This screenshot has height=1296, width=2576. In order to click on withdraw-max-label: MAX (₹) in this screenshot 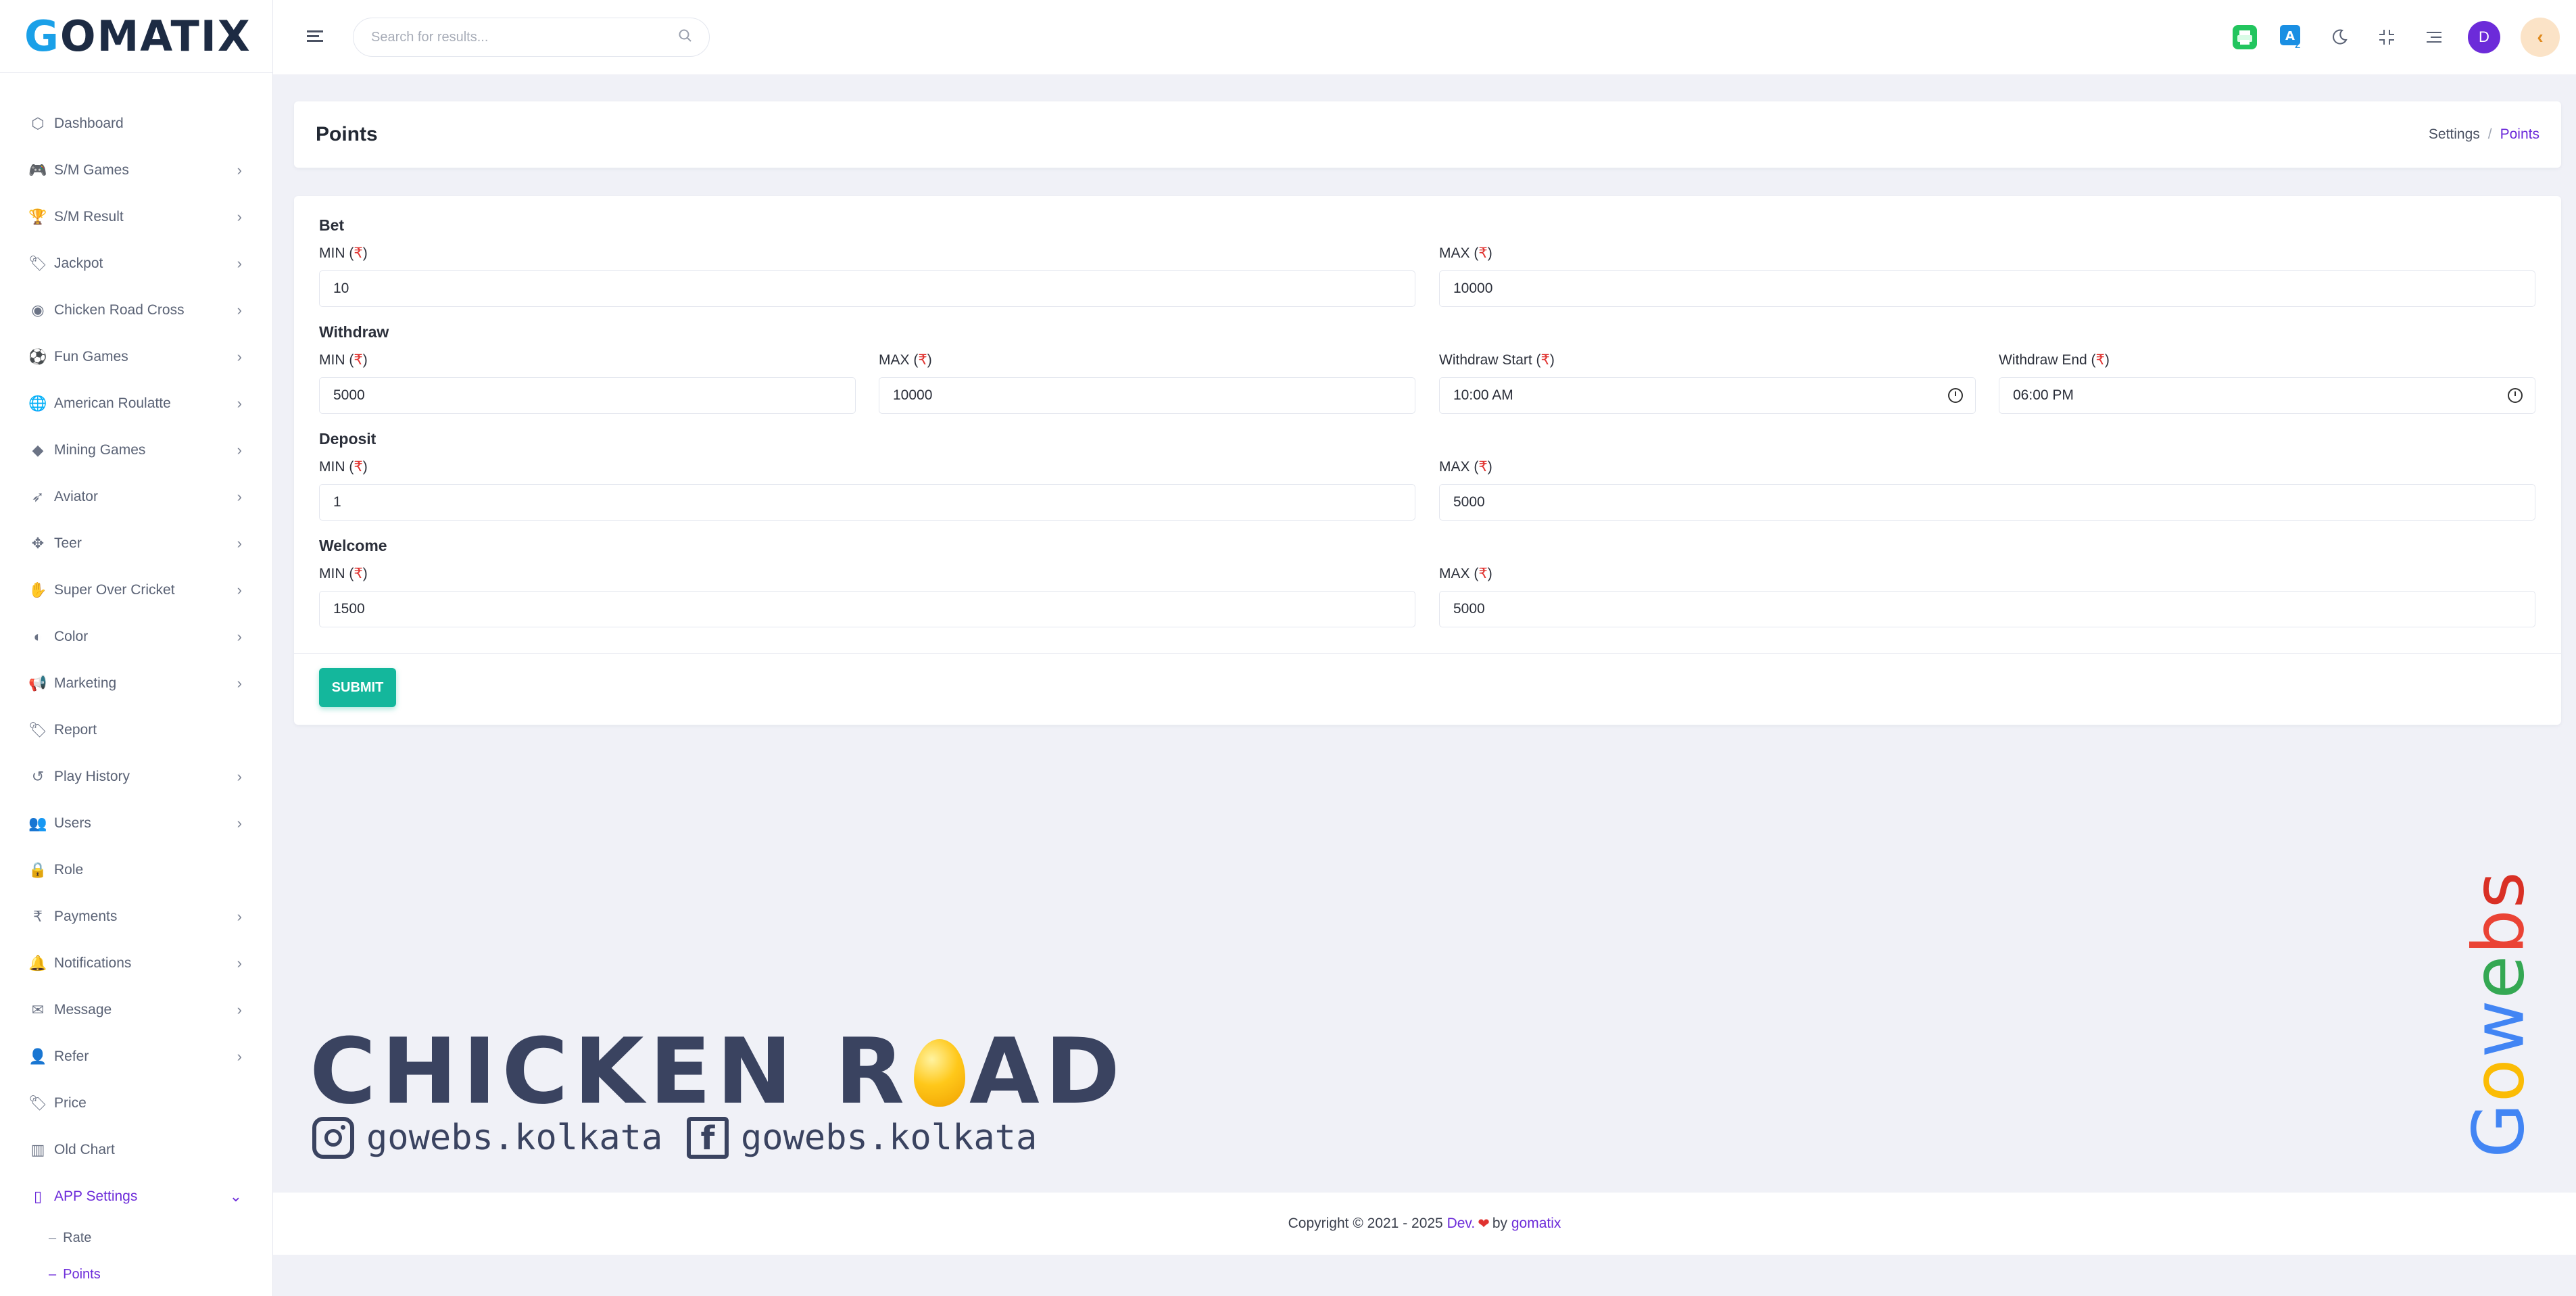, I will do `click(905, 360)`.